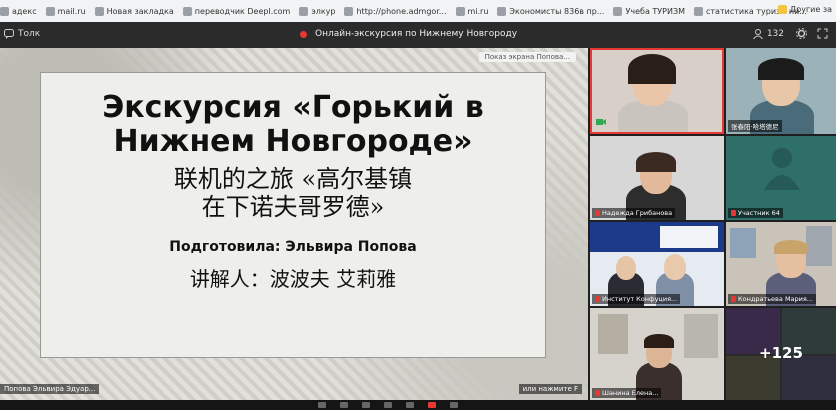  Describe the element at coordinates (65, 11) in the screenshot. I see `bookmark: mail.ru` at that location.